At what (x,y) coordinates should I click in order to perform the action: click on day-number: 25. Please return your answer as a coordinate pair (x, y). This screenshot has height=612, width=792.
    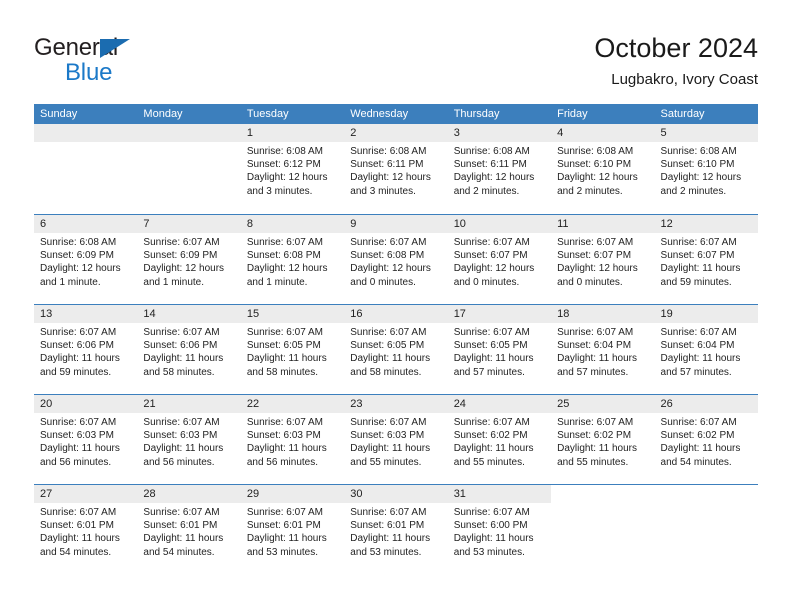
    Looking at the image, I should click on (603, 404).